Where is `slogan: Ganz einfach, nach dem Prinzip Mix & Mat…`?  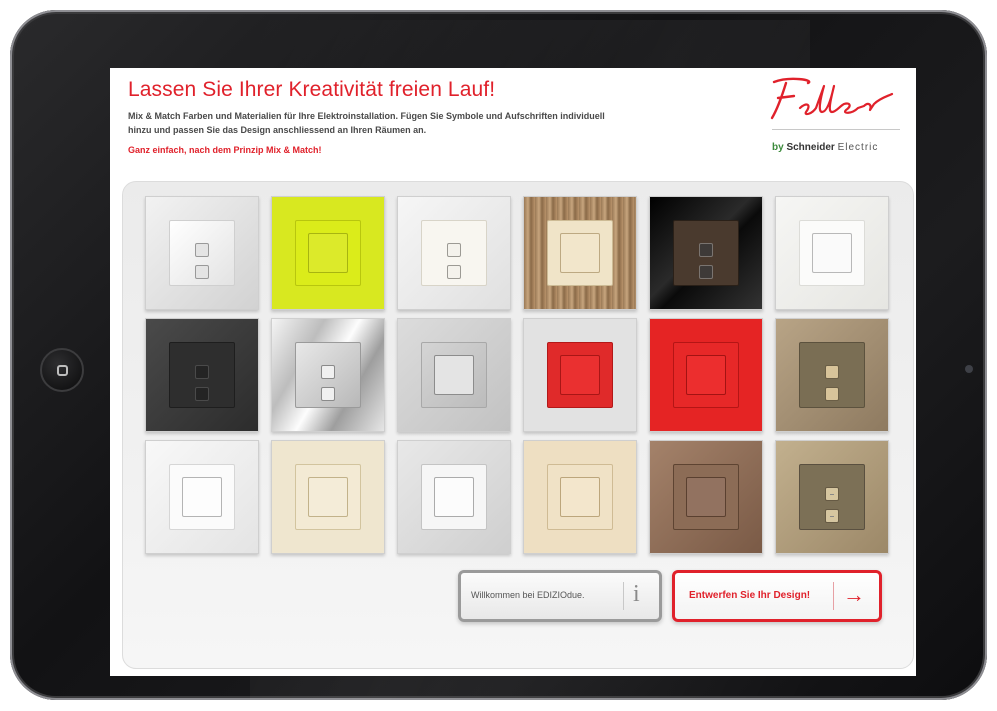
slogan: Ganz einfach, nach dem Prinzip Mix & Mat… is located at coordinates (225, 150).